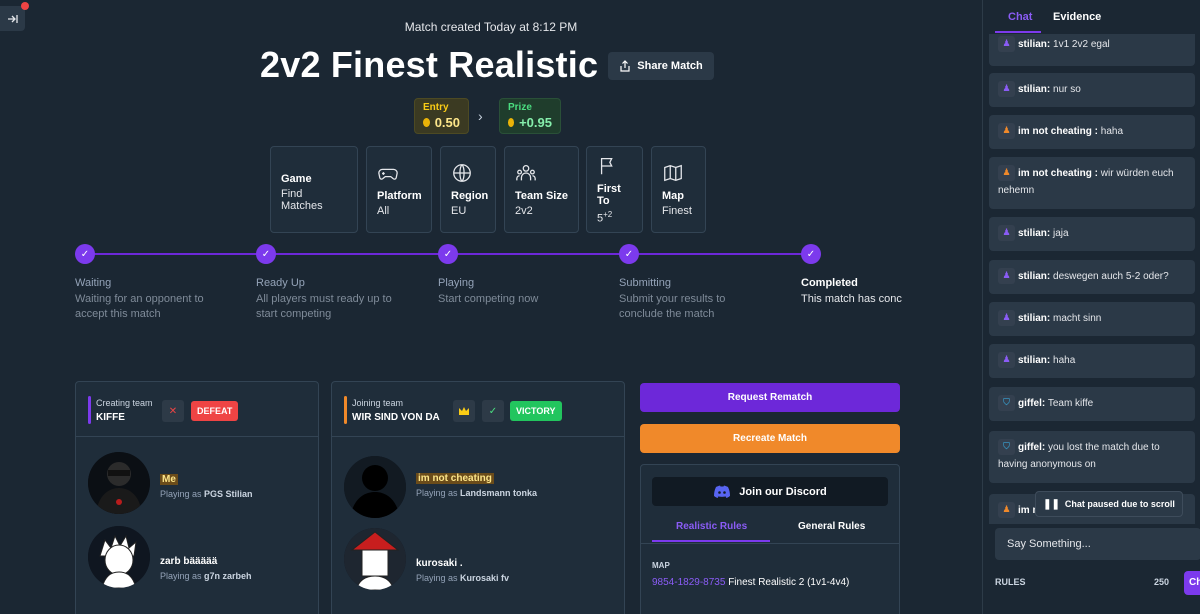 This screenshot has width=1200, height=614. Describe the element at coordinates (661, 565) in the screenshot. I see `map-section-label: MAP` at that location.